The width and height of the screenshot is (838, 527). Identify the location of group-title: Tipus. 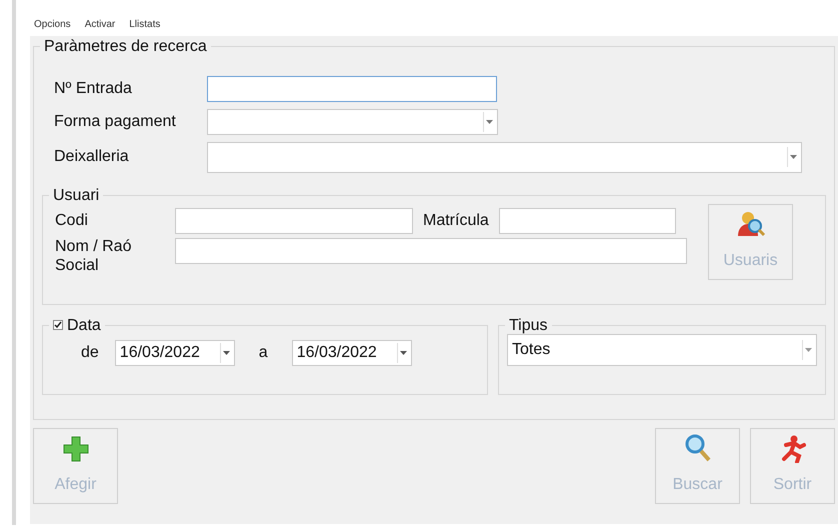
(528, 325).